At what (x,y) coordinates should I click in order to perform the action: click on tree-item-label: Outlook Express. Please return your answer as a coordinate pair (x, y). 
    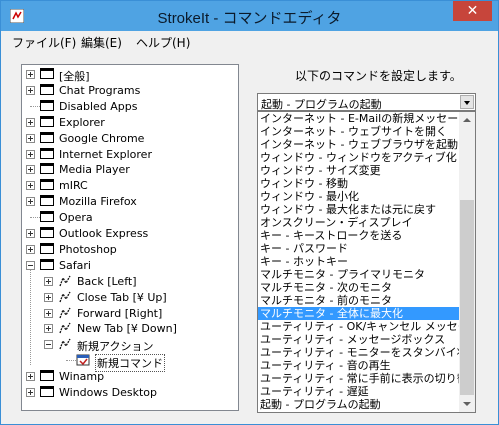
    Looking at the image, I should click on (104, 233).